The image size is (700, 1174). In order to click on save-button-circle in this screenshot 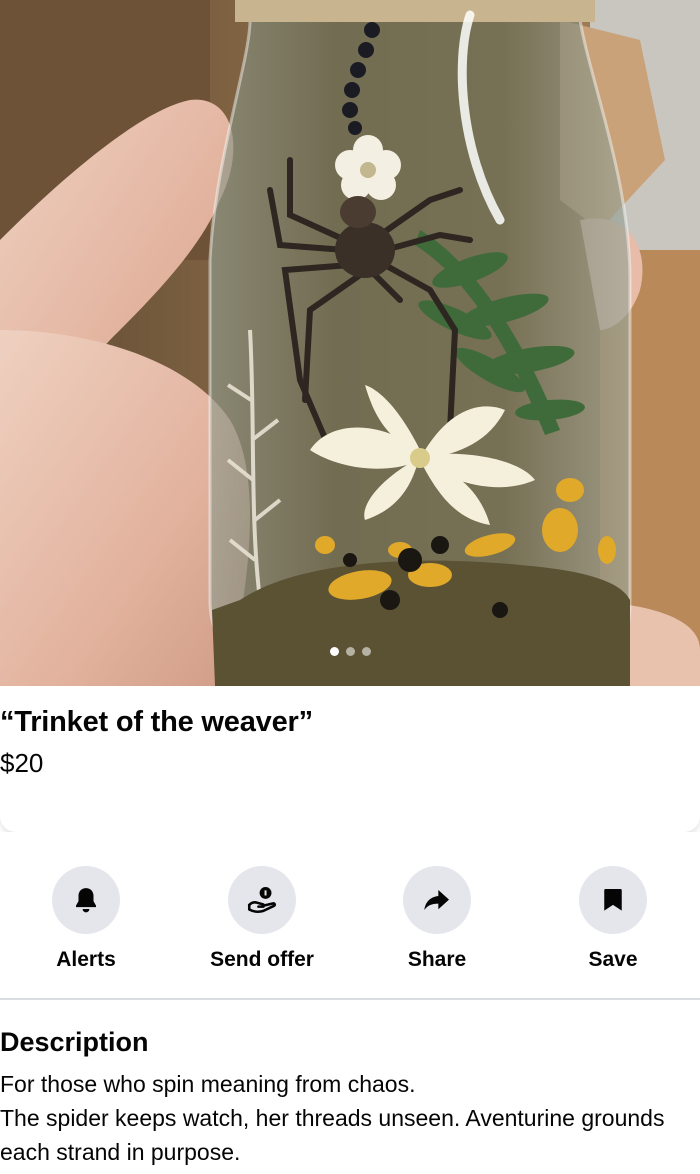, I will do `click(613, 900)`.